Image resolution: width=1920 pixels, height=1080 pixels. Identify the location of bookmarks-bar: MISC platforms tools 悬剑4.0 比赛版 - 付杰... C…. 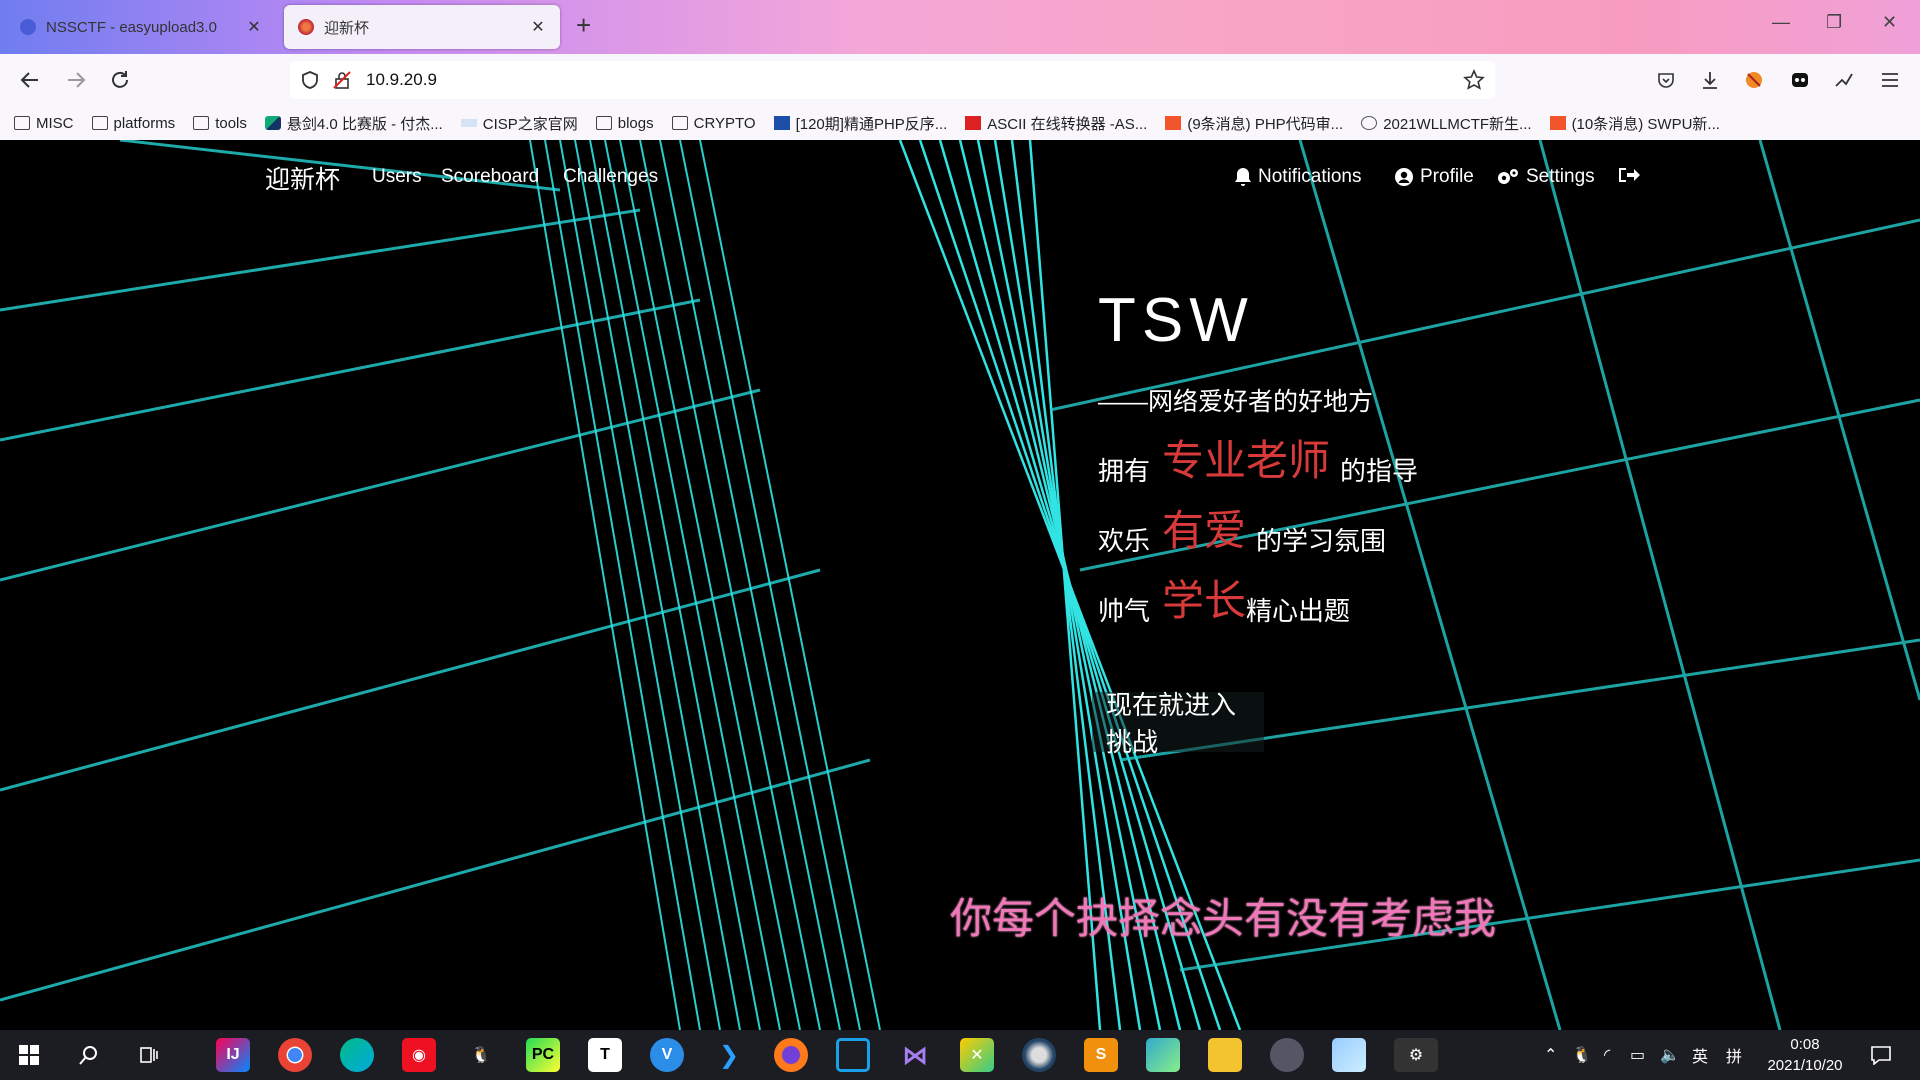
(960, 123).